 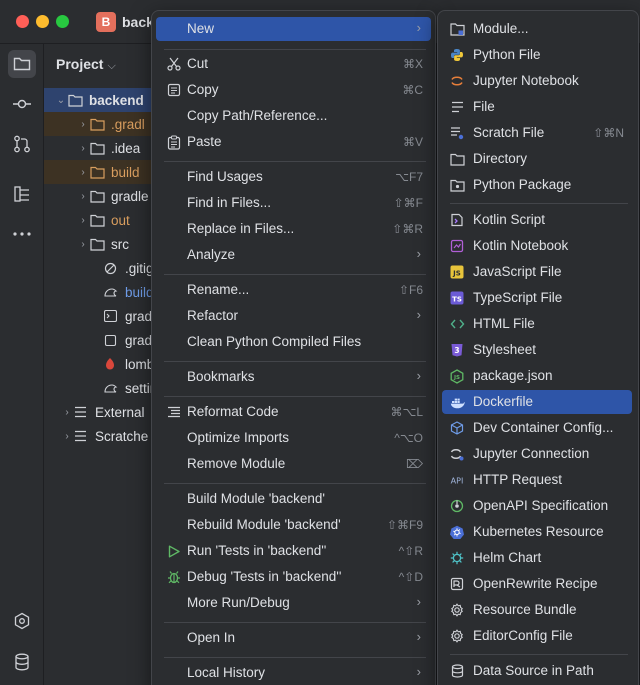 I want to click on menu-item-more-run-debug: More Run/Debug ›, so click(x=293, y=603).